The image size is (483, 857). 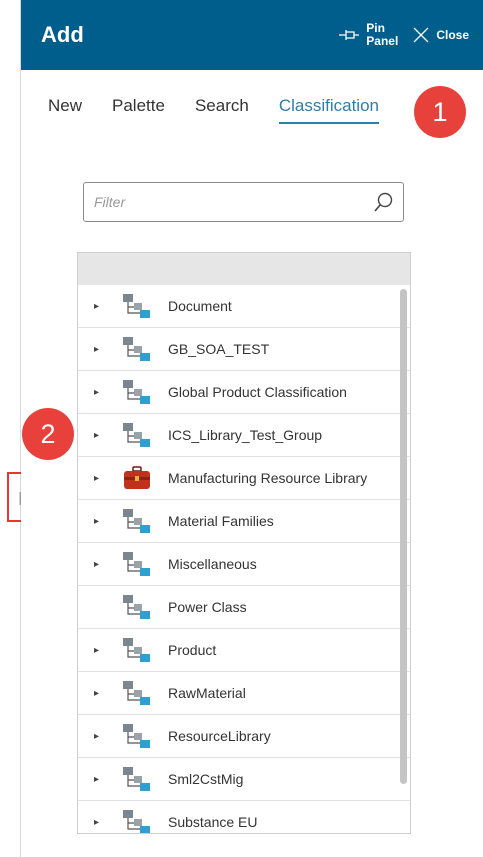 I want to click on tree-row-label: ResourceLibrary, so click(x=219, y=736).